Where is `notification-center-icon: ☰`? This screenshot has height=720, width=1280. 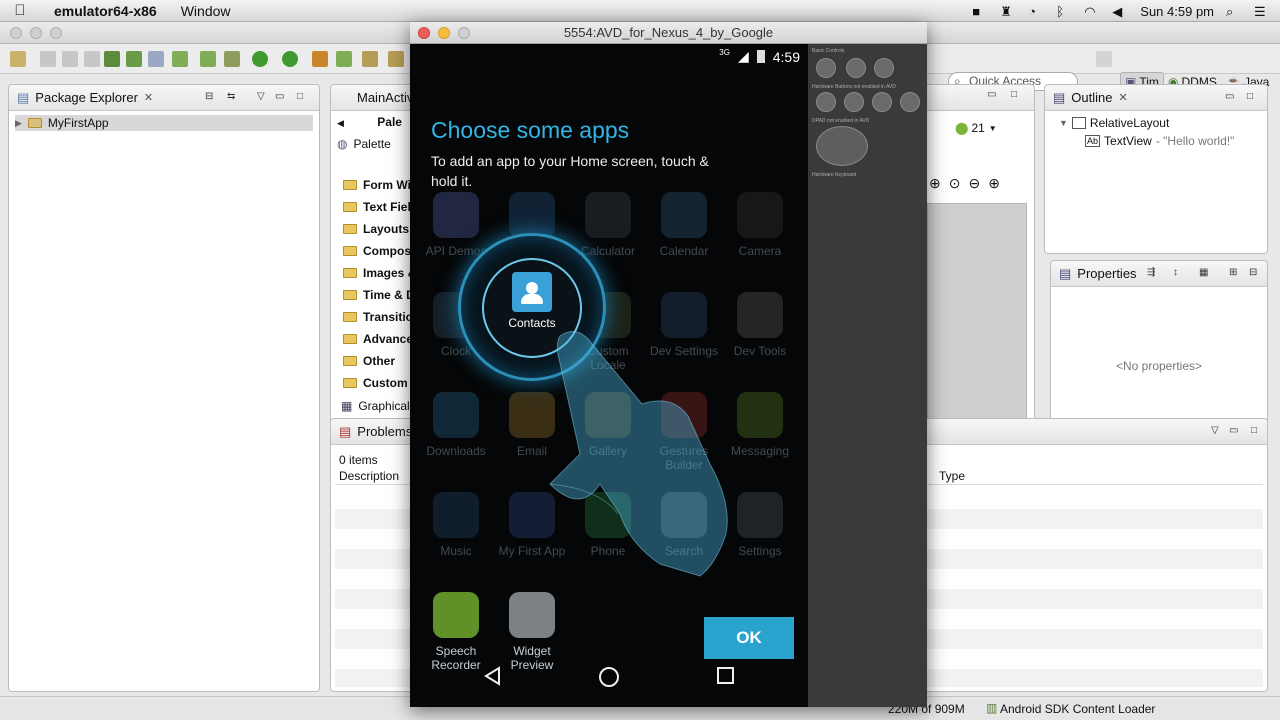 notification-center-icon: ☰ is located at coordinates (1262, 11).